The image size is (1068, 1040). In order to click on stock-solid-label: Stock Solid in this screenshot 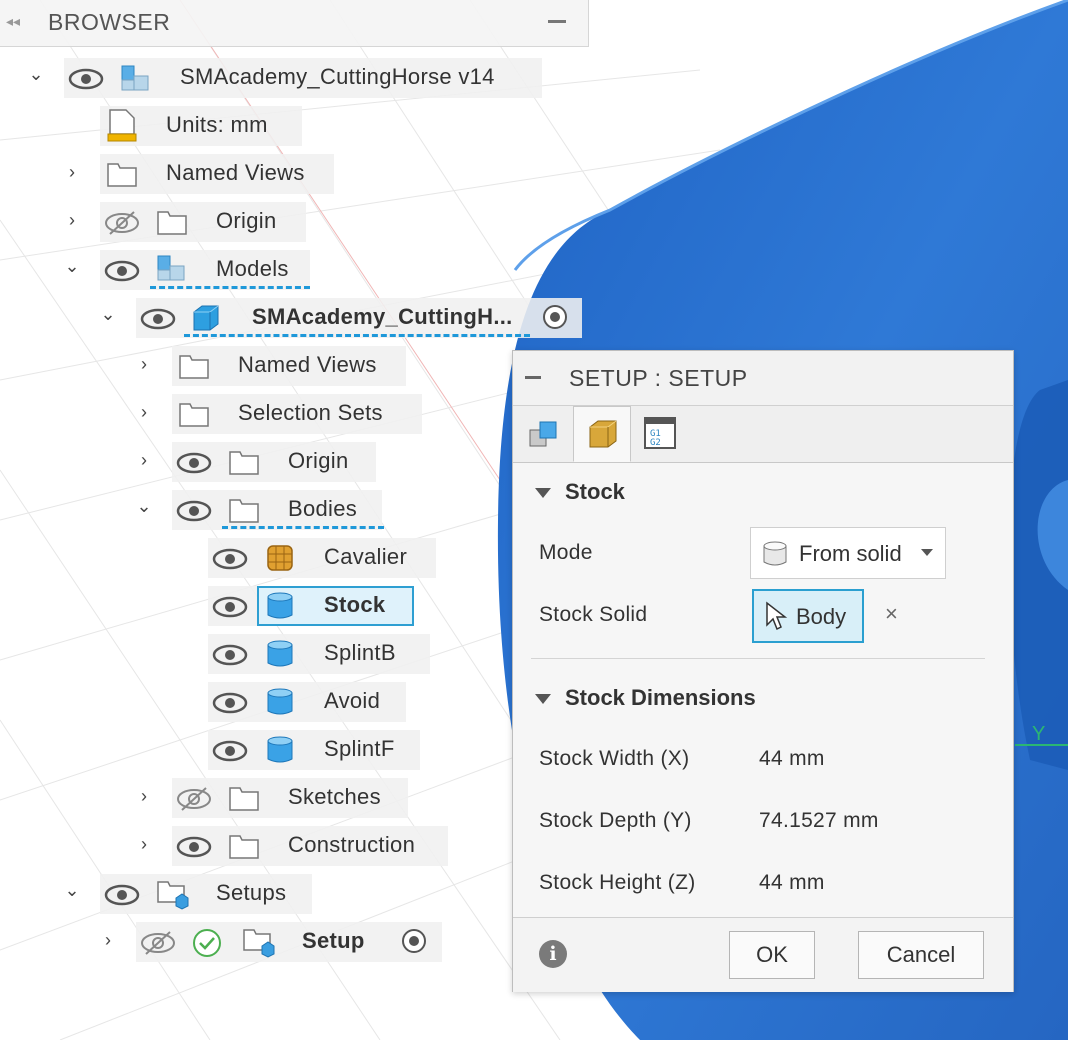, I will do `click(593, 614)`.